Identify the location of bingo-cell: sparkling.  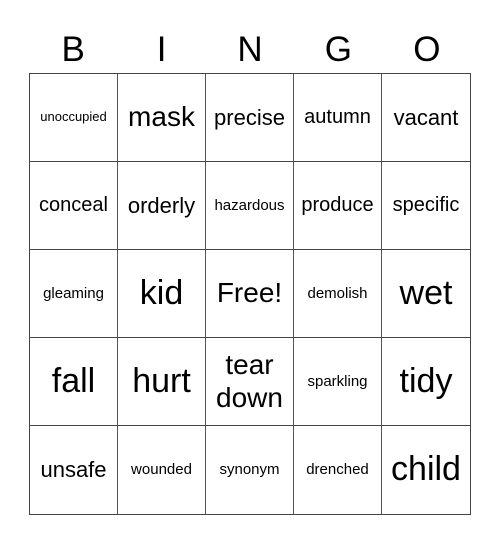
(338, 382).